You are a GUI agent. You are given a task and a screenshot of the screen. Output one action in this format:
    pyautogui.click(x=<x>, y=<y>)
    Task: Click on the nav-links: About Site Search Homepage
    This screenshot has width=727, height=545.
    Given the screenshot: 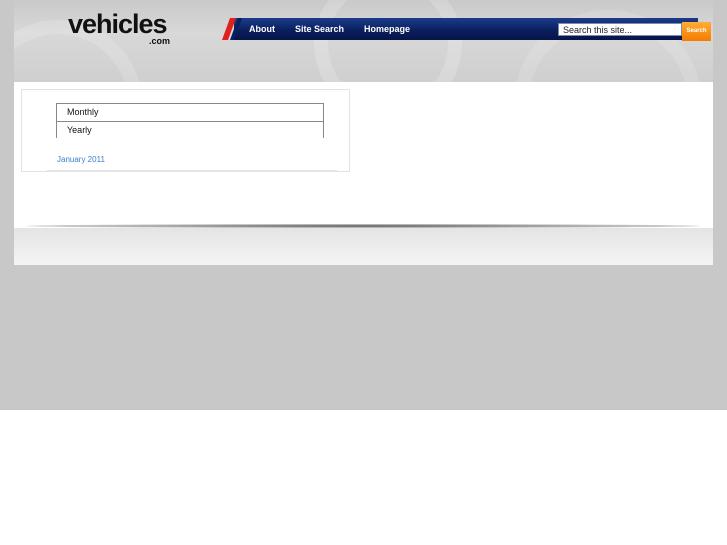 What is the action you would take?
    pyautogui.click(x=339, y=29)
    